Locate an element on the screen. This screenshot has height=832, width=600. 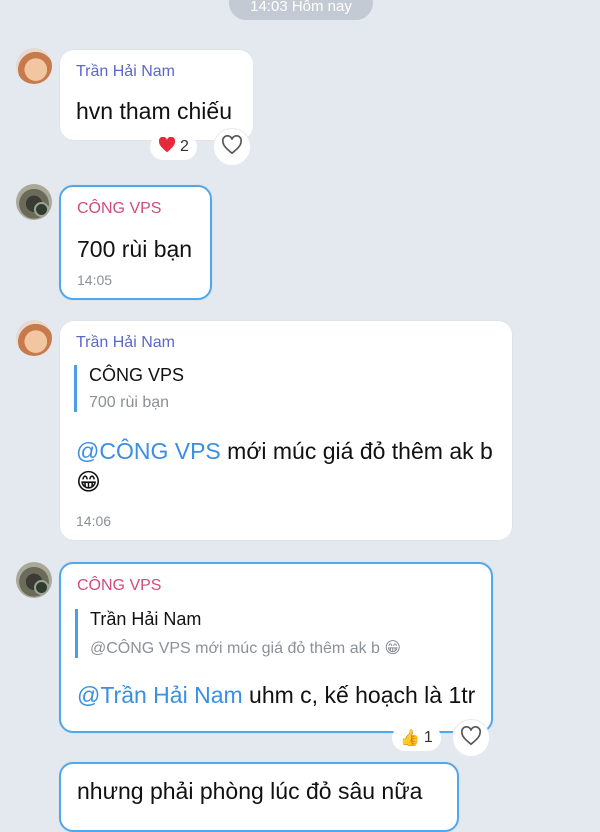
reply-quote: CÔNG VPS 700 rùi bạn is located at coordinates (129, 388).